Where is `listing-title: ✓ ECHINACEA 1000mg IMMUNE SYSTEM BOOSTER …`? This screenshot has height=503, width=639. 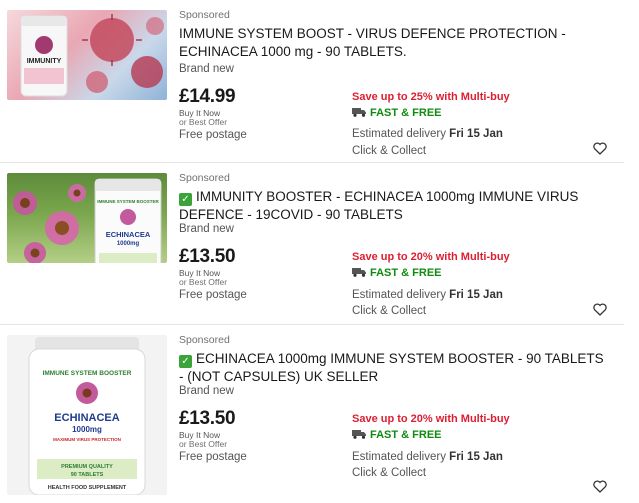
listing-title: ✓ ECHINACEA 1000mg IMMUNE SYSTEM BOOSTER … is located at coordinates (394, 368).